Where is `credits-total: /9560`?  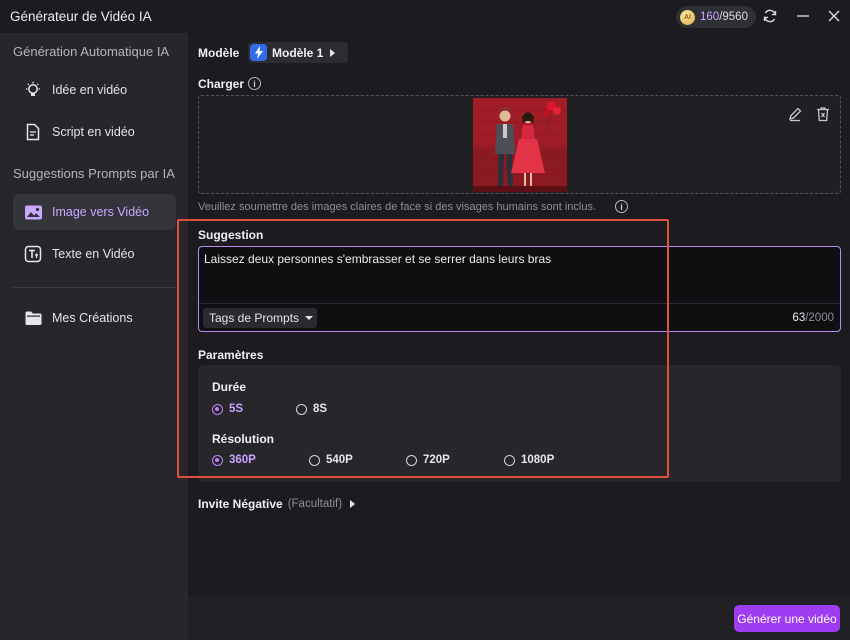 credits-total: /9560 is located at coordinates (733, 17).